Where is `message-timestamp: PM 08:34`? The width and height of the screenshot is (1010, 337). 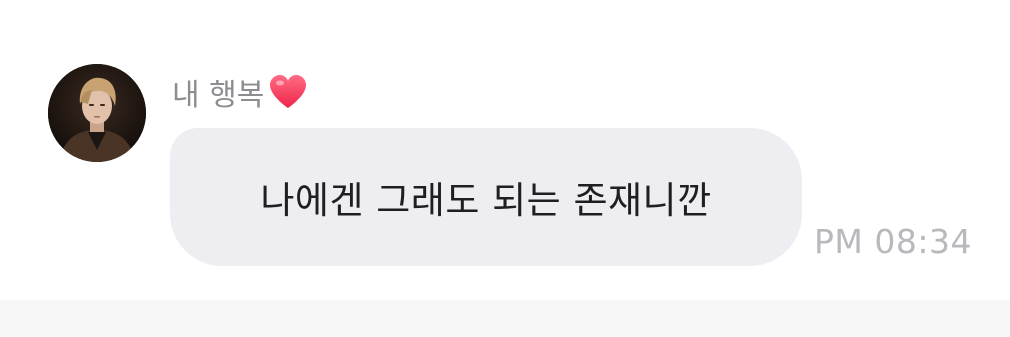
message-timestamp: PM 08:34 is located at coordinates (893, 241).